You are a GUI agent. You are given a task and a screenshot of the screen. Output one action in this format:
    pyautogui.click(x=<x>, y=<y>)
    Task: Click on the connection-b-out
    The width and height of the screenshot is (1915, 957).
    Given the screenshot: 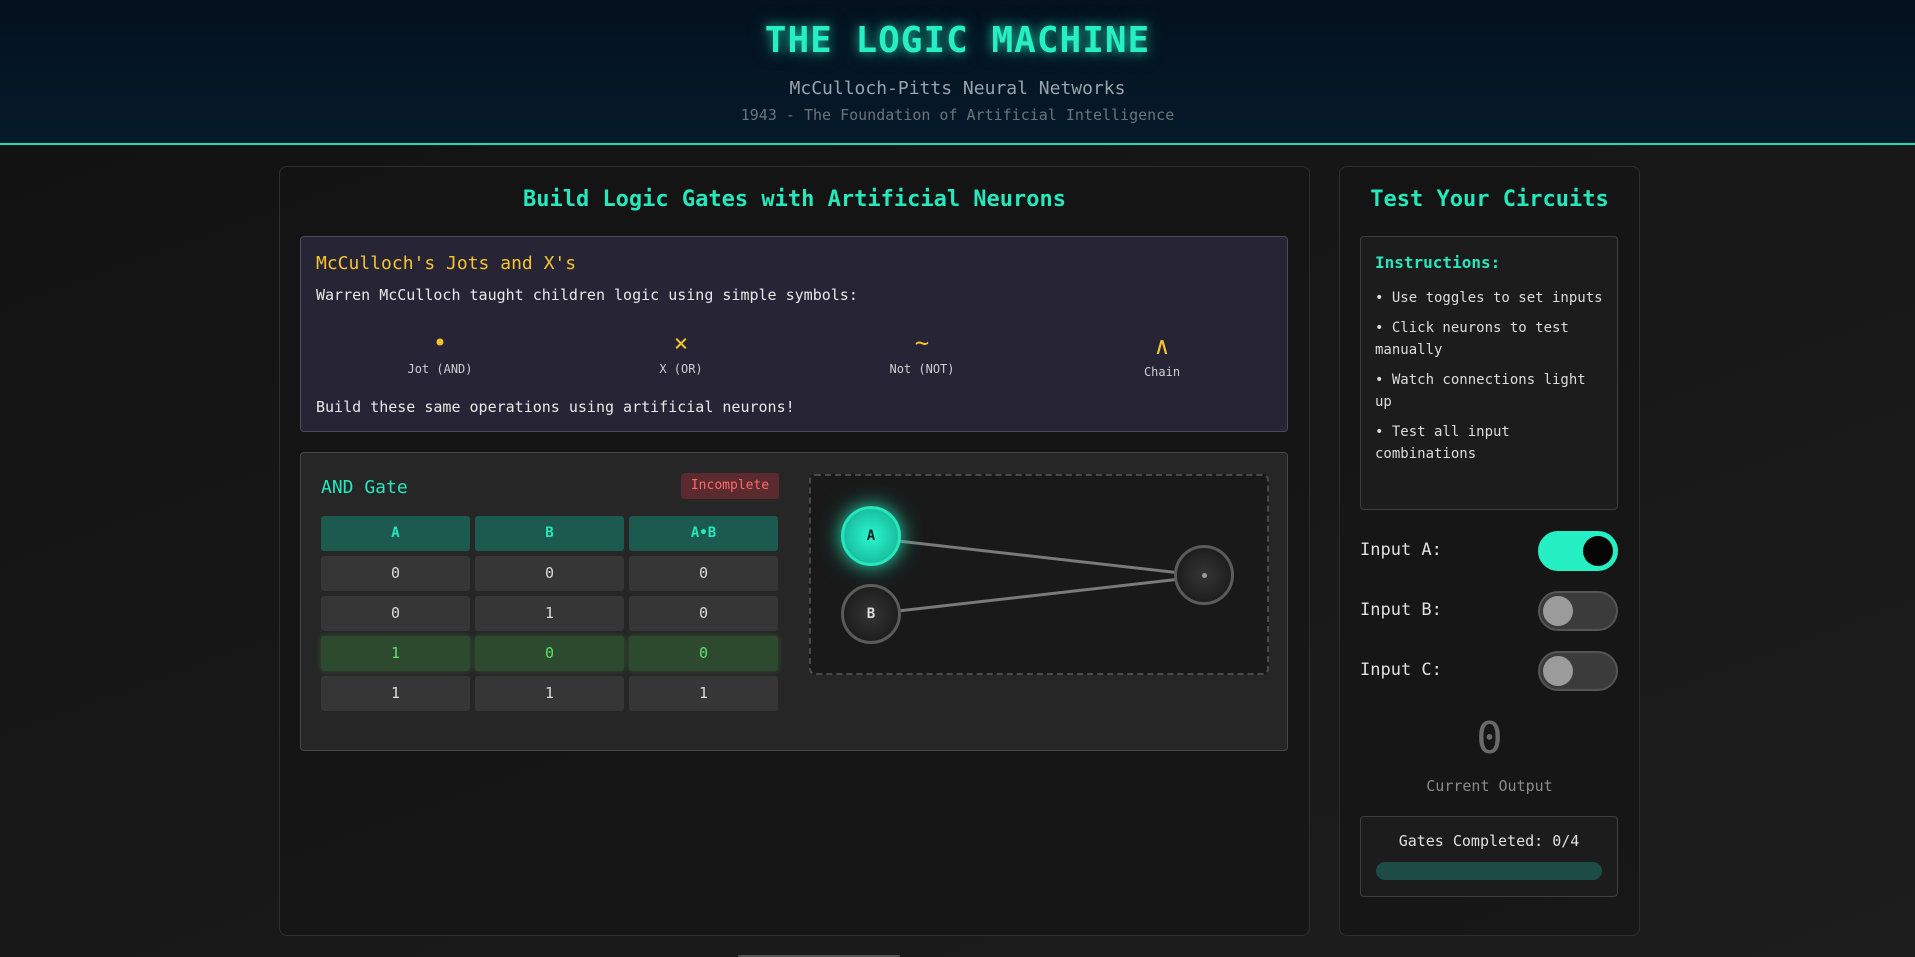 What is the action you would take?
    pyautogui.click(x=1039, y=595)
    